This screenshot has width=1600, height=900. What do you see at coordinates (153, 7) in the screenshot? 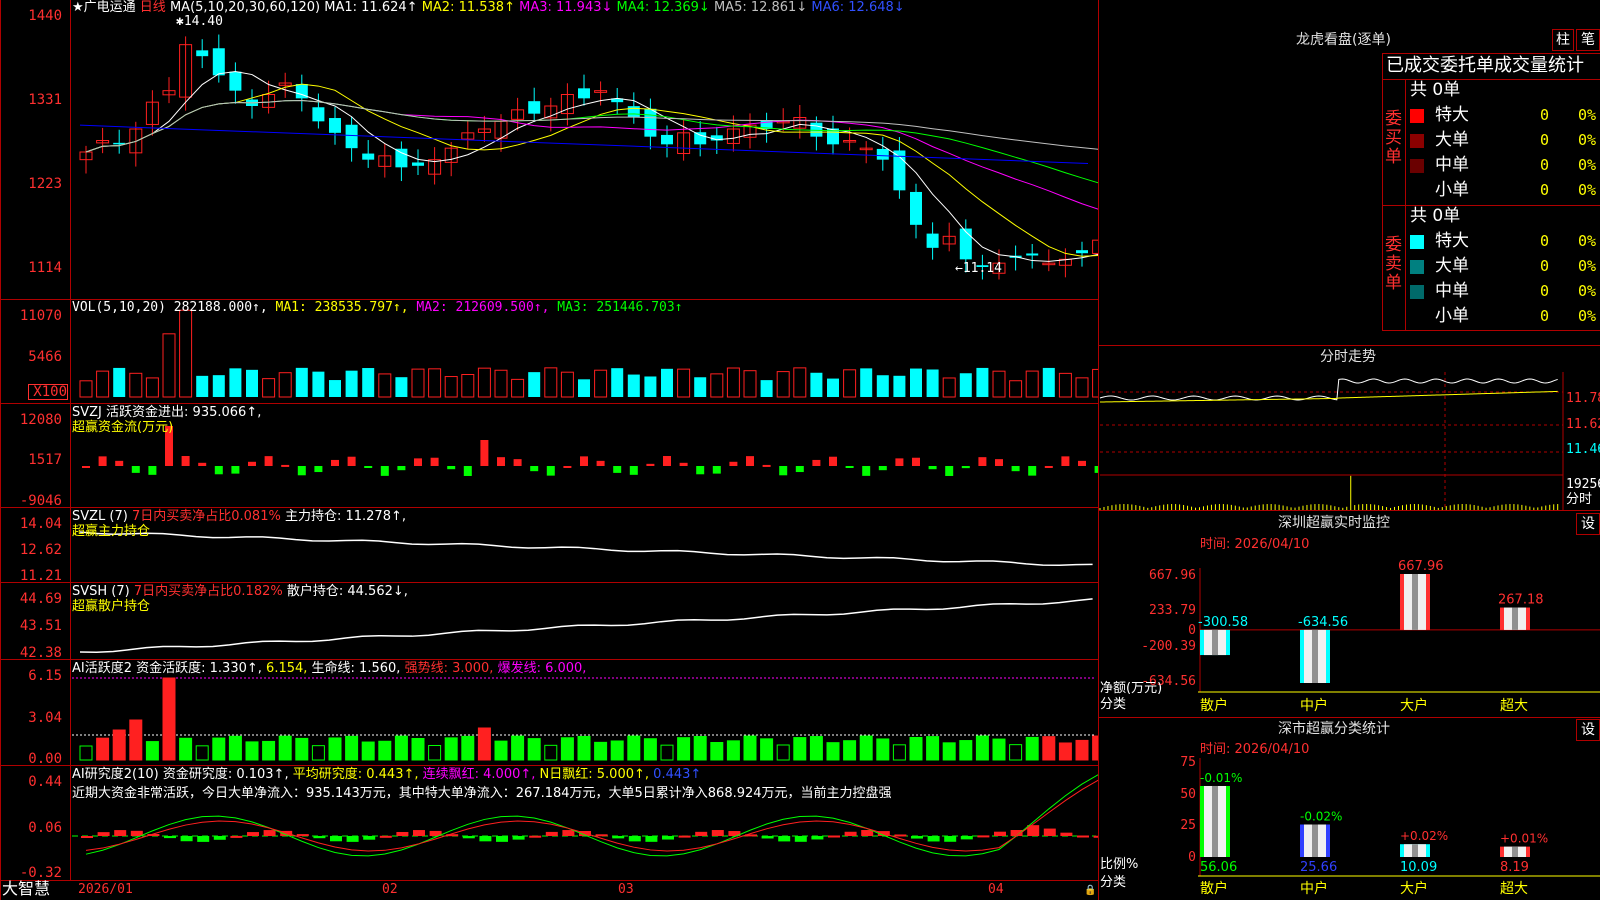
I see `period-label: 日线` at bounding box center [153, 7].